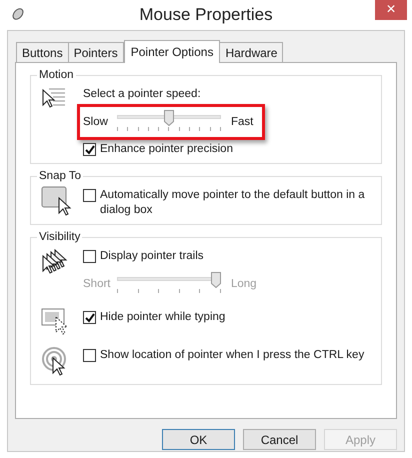 The image size is (412, 458). What do you see at coordinates (166, 149) in the screenshot?
I see `checkbox-label: Enhance pointer precision` at bounding box center [166, 149].